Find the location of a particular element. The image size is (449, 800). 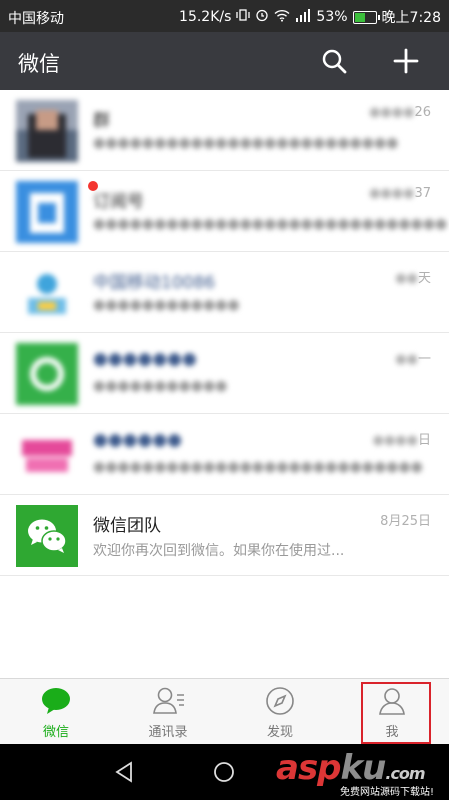

vibrate-icon is located at coordinates (243, 17).